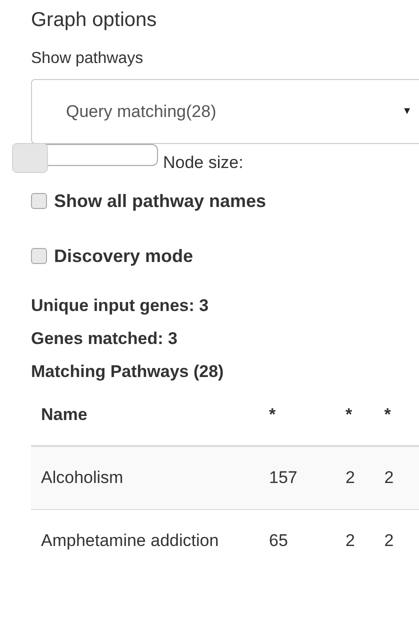 The width and height of the screenshot is (419, 628). Describe the element at coordinates (225, 111) in the screenshot. I see `pathway-select: Query matching(28) ▼` at that location.